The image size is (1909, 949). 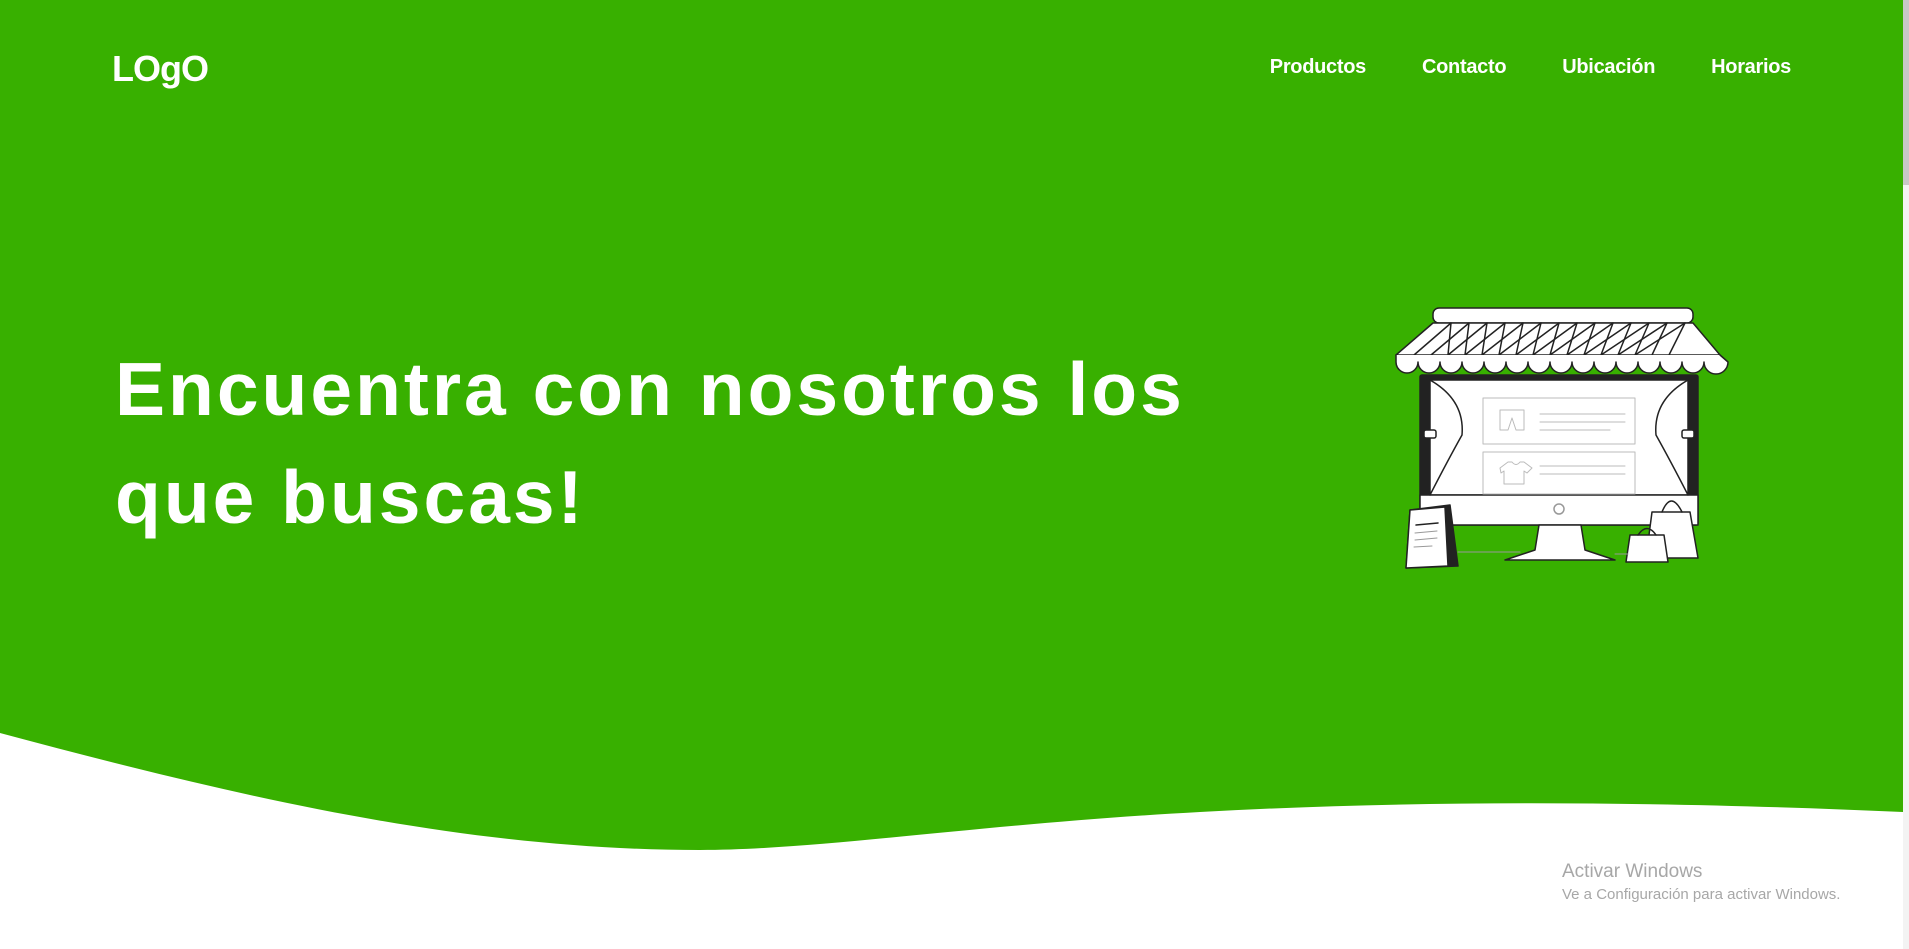 I want to click on hero-headline: Encuentra con nosotros los que buscas!, so click(x=690, y=443).